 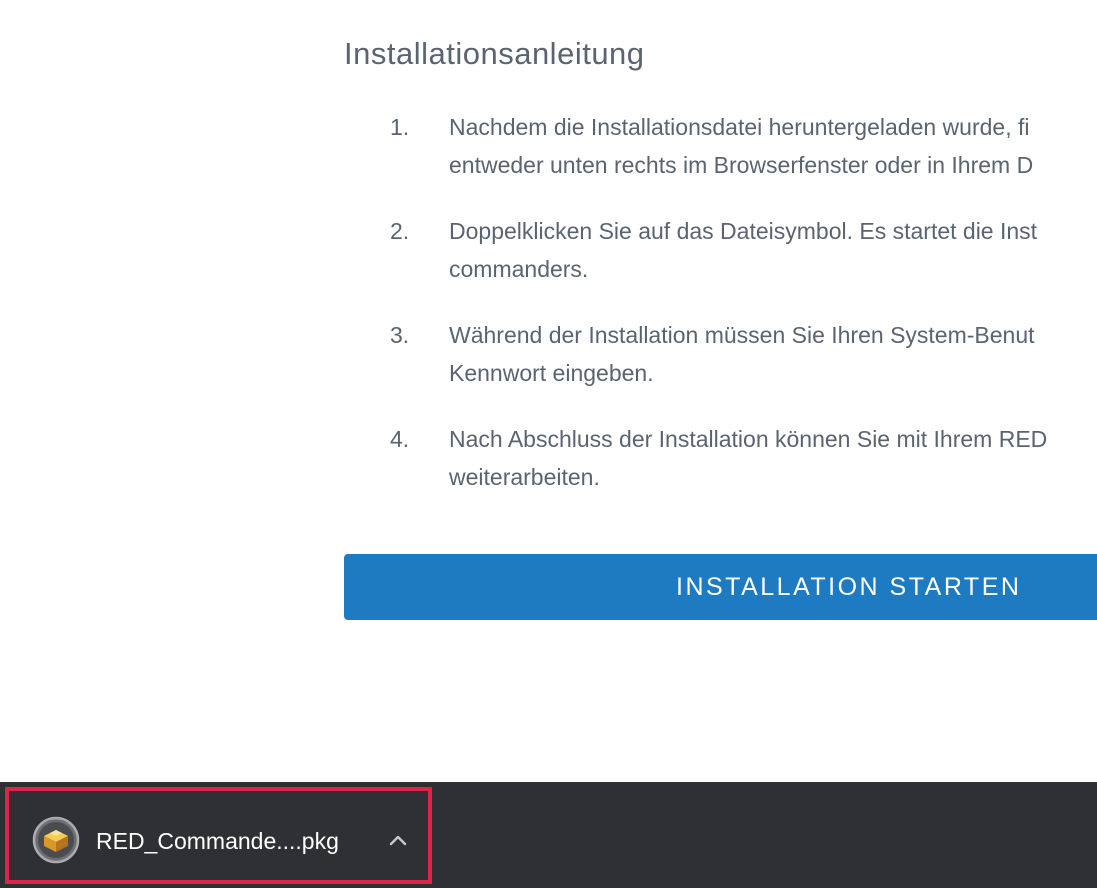 I want to click on package-installer-icon, so click(x=56, y=840).